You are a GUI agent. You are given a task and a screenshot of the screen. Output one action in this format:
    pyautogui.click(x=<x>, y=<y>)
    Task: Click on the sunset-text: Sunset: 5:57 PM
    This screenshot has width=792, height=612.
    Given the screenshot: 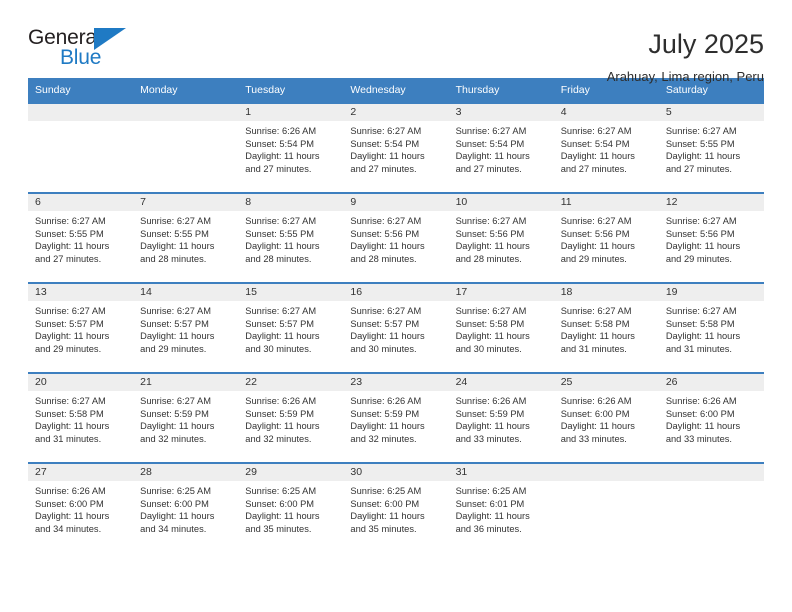 What is the action you would take?
    pyautogui.click(x=174, y=323)
    